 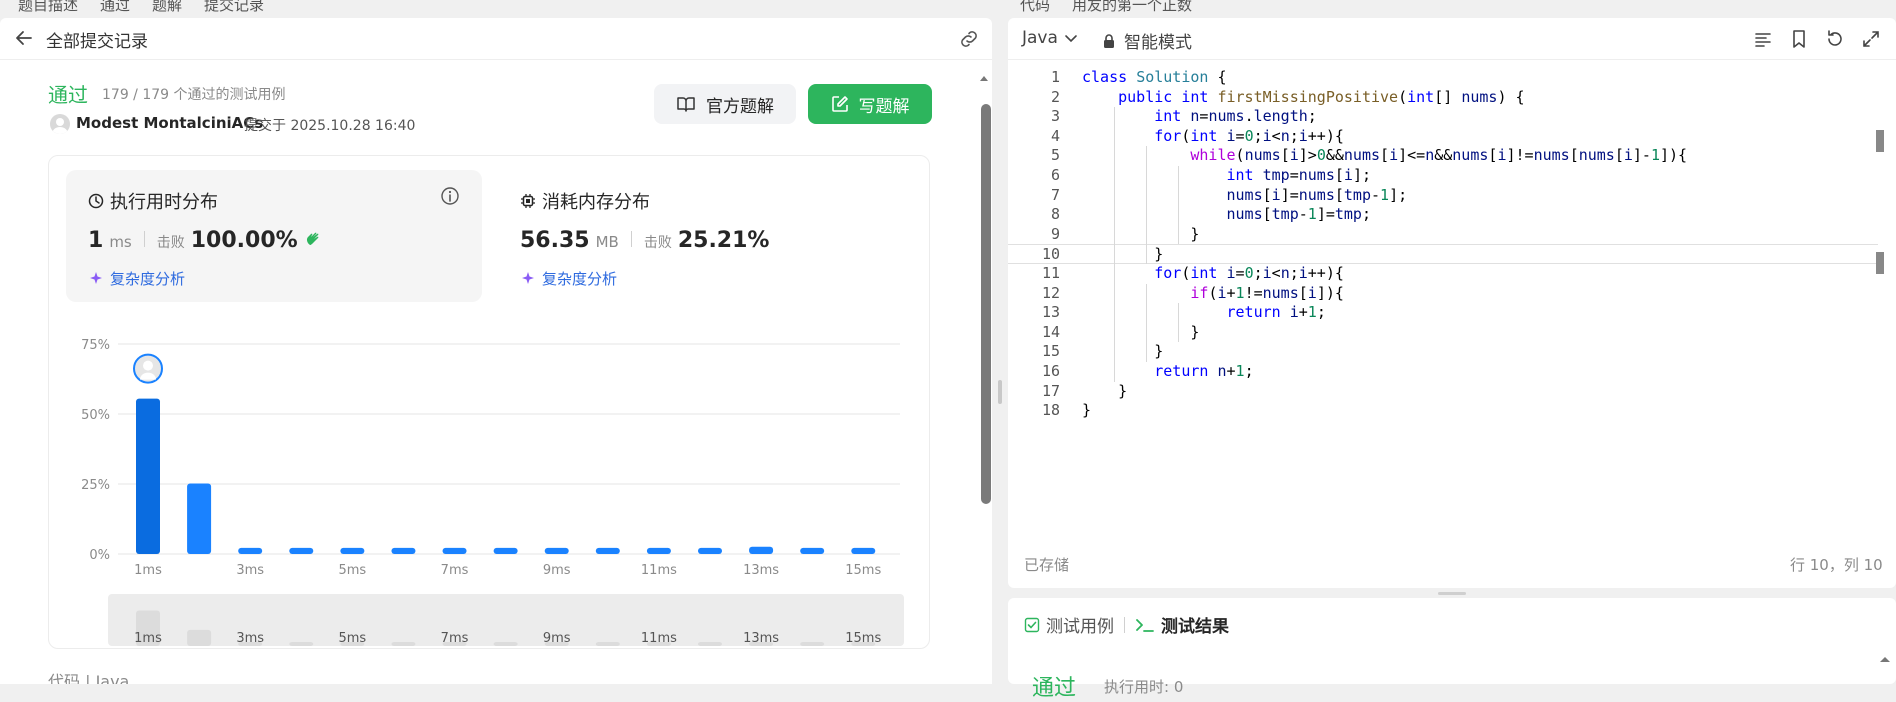 What do you see at coordinates (250, 550) in the screenshot?
I see `bar-3ms` at bounding box center [250, 550].